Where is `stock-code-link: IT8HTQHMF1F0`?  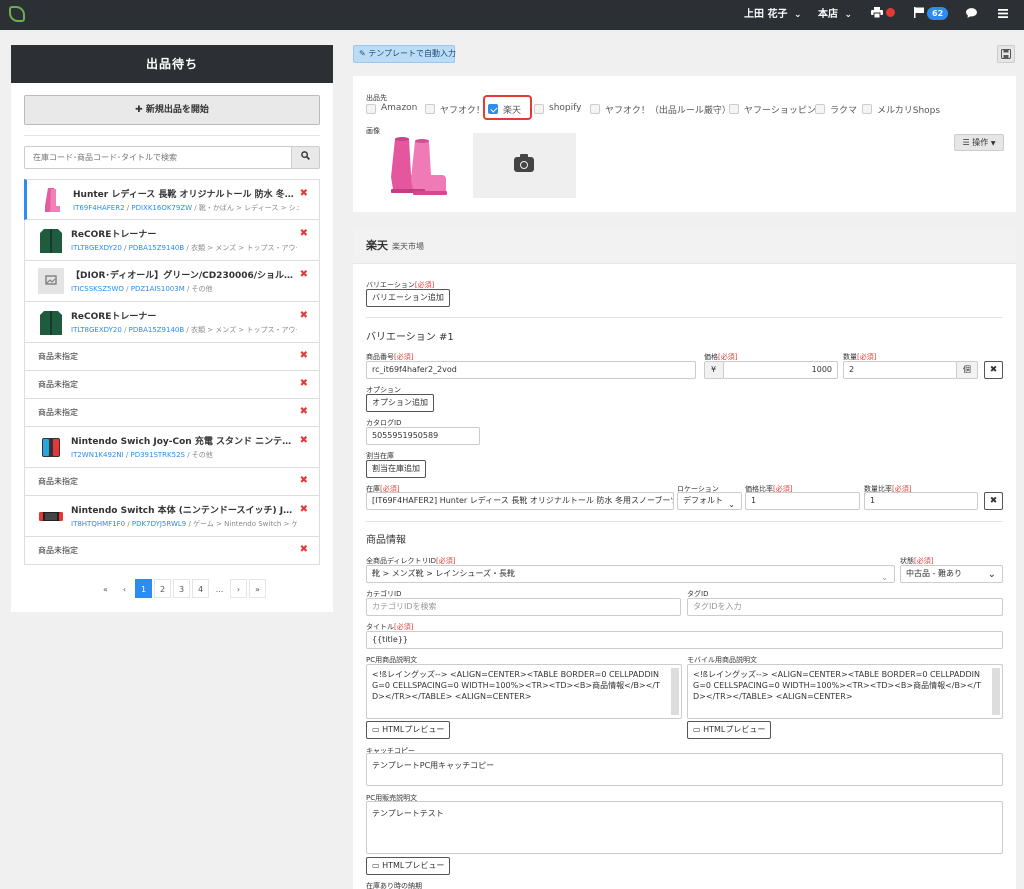
stock-code-link: IT8HTQHMF1F0 is located at coordinates (98, 524).